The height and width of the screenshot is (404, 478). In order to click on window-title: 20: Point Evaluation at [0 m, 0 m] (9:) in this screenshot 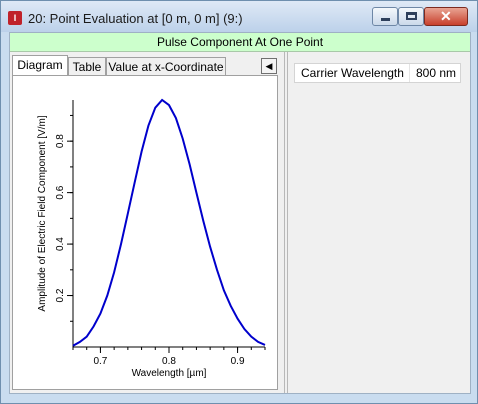, I will do `click(135, 18)`.